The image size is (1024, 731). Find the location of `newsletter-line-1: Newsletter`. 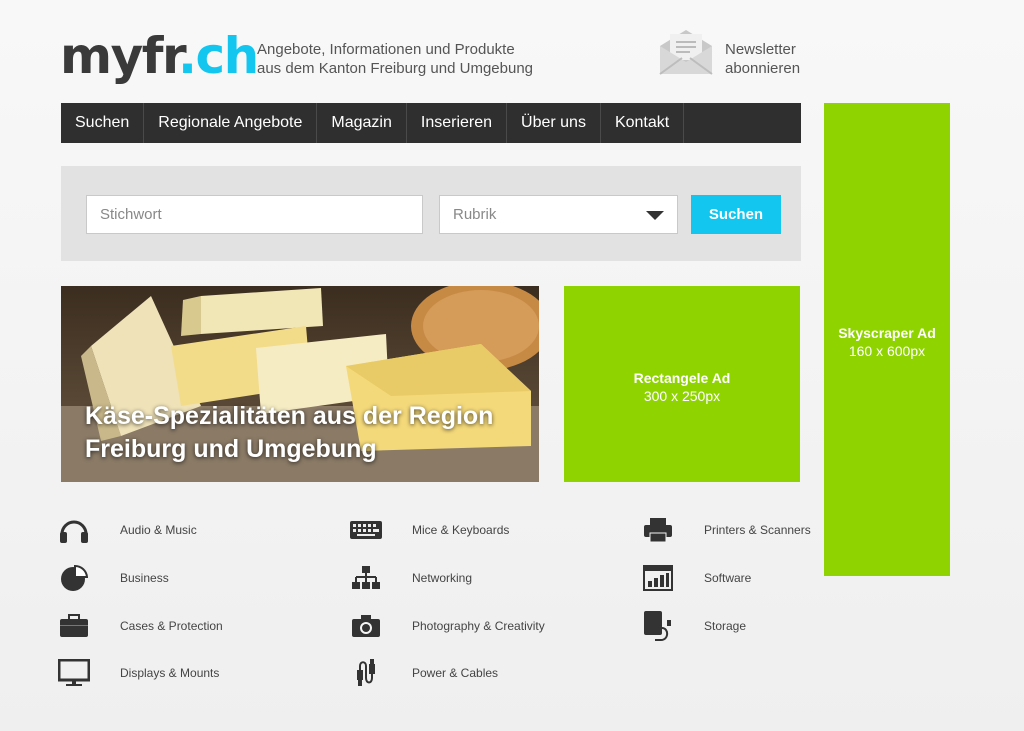

newsletter-line-1: Newsletter is located at coordinates (760, 49).